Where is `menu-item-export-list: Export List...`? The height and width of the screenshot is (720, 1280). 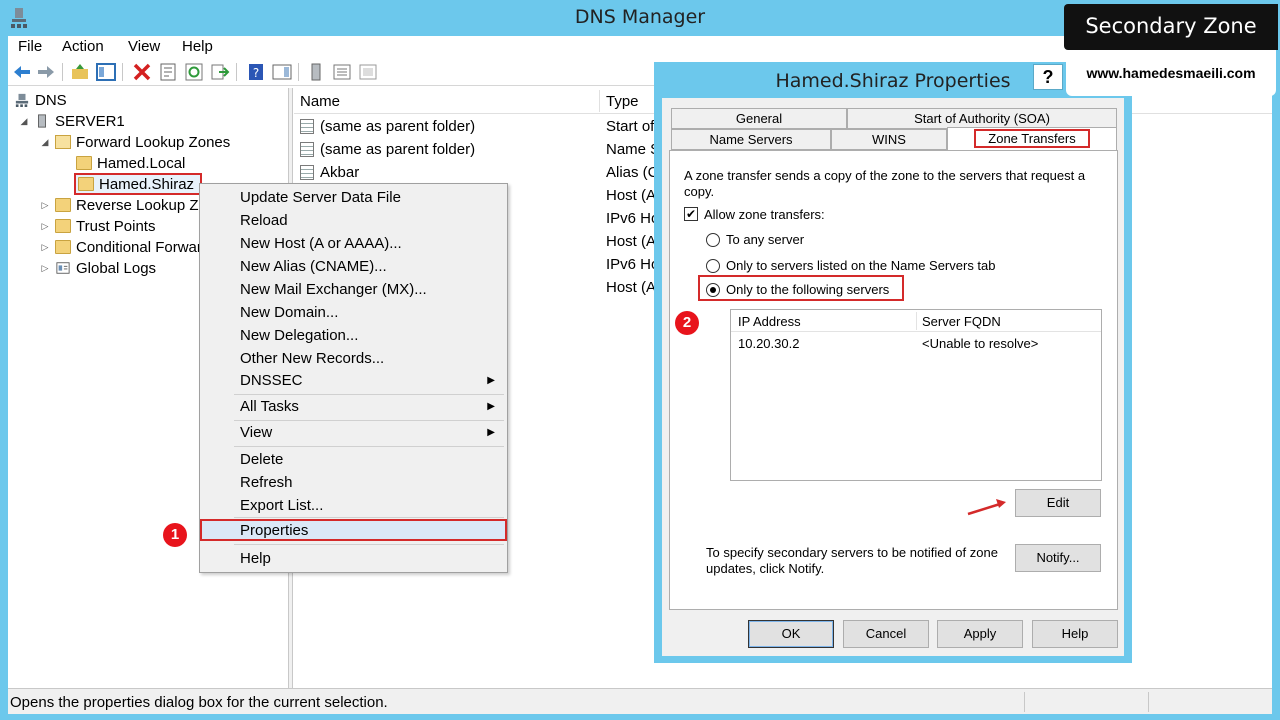 menu-item-export-list: Export List... is located at coordinates (353, 506).